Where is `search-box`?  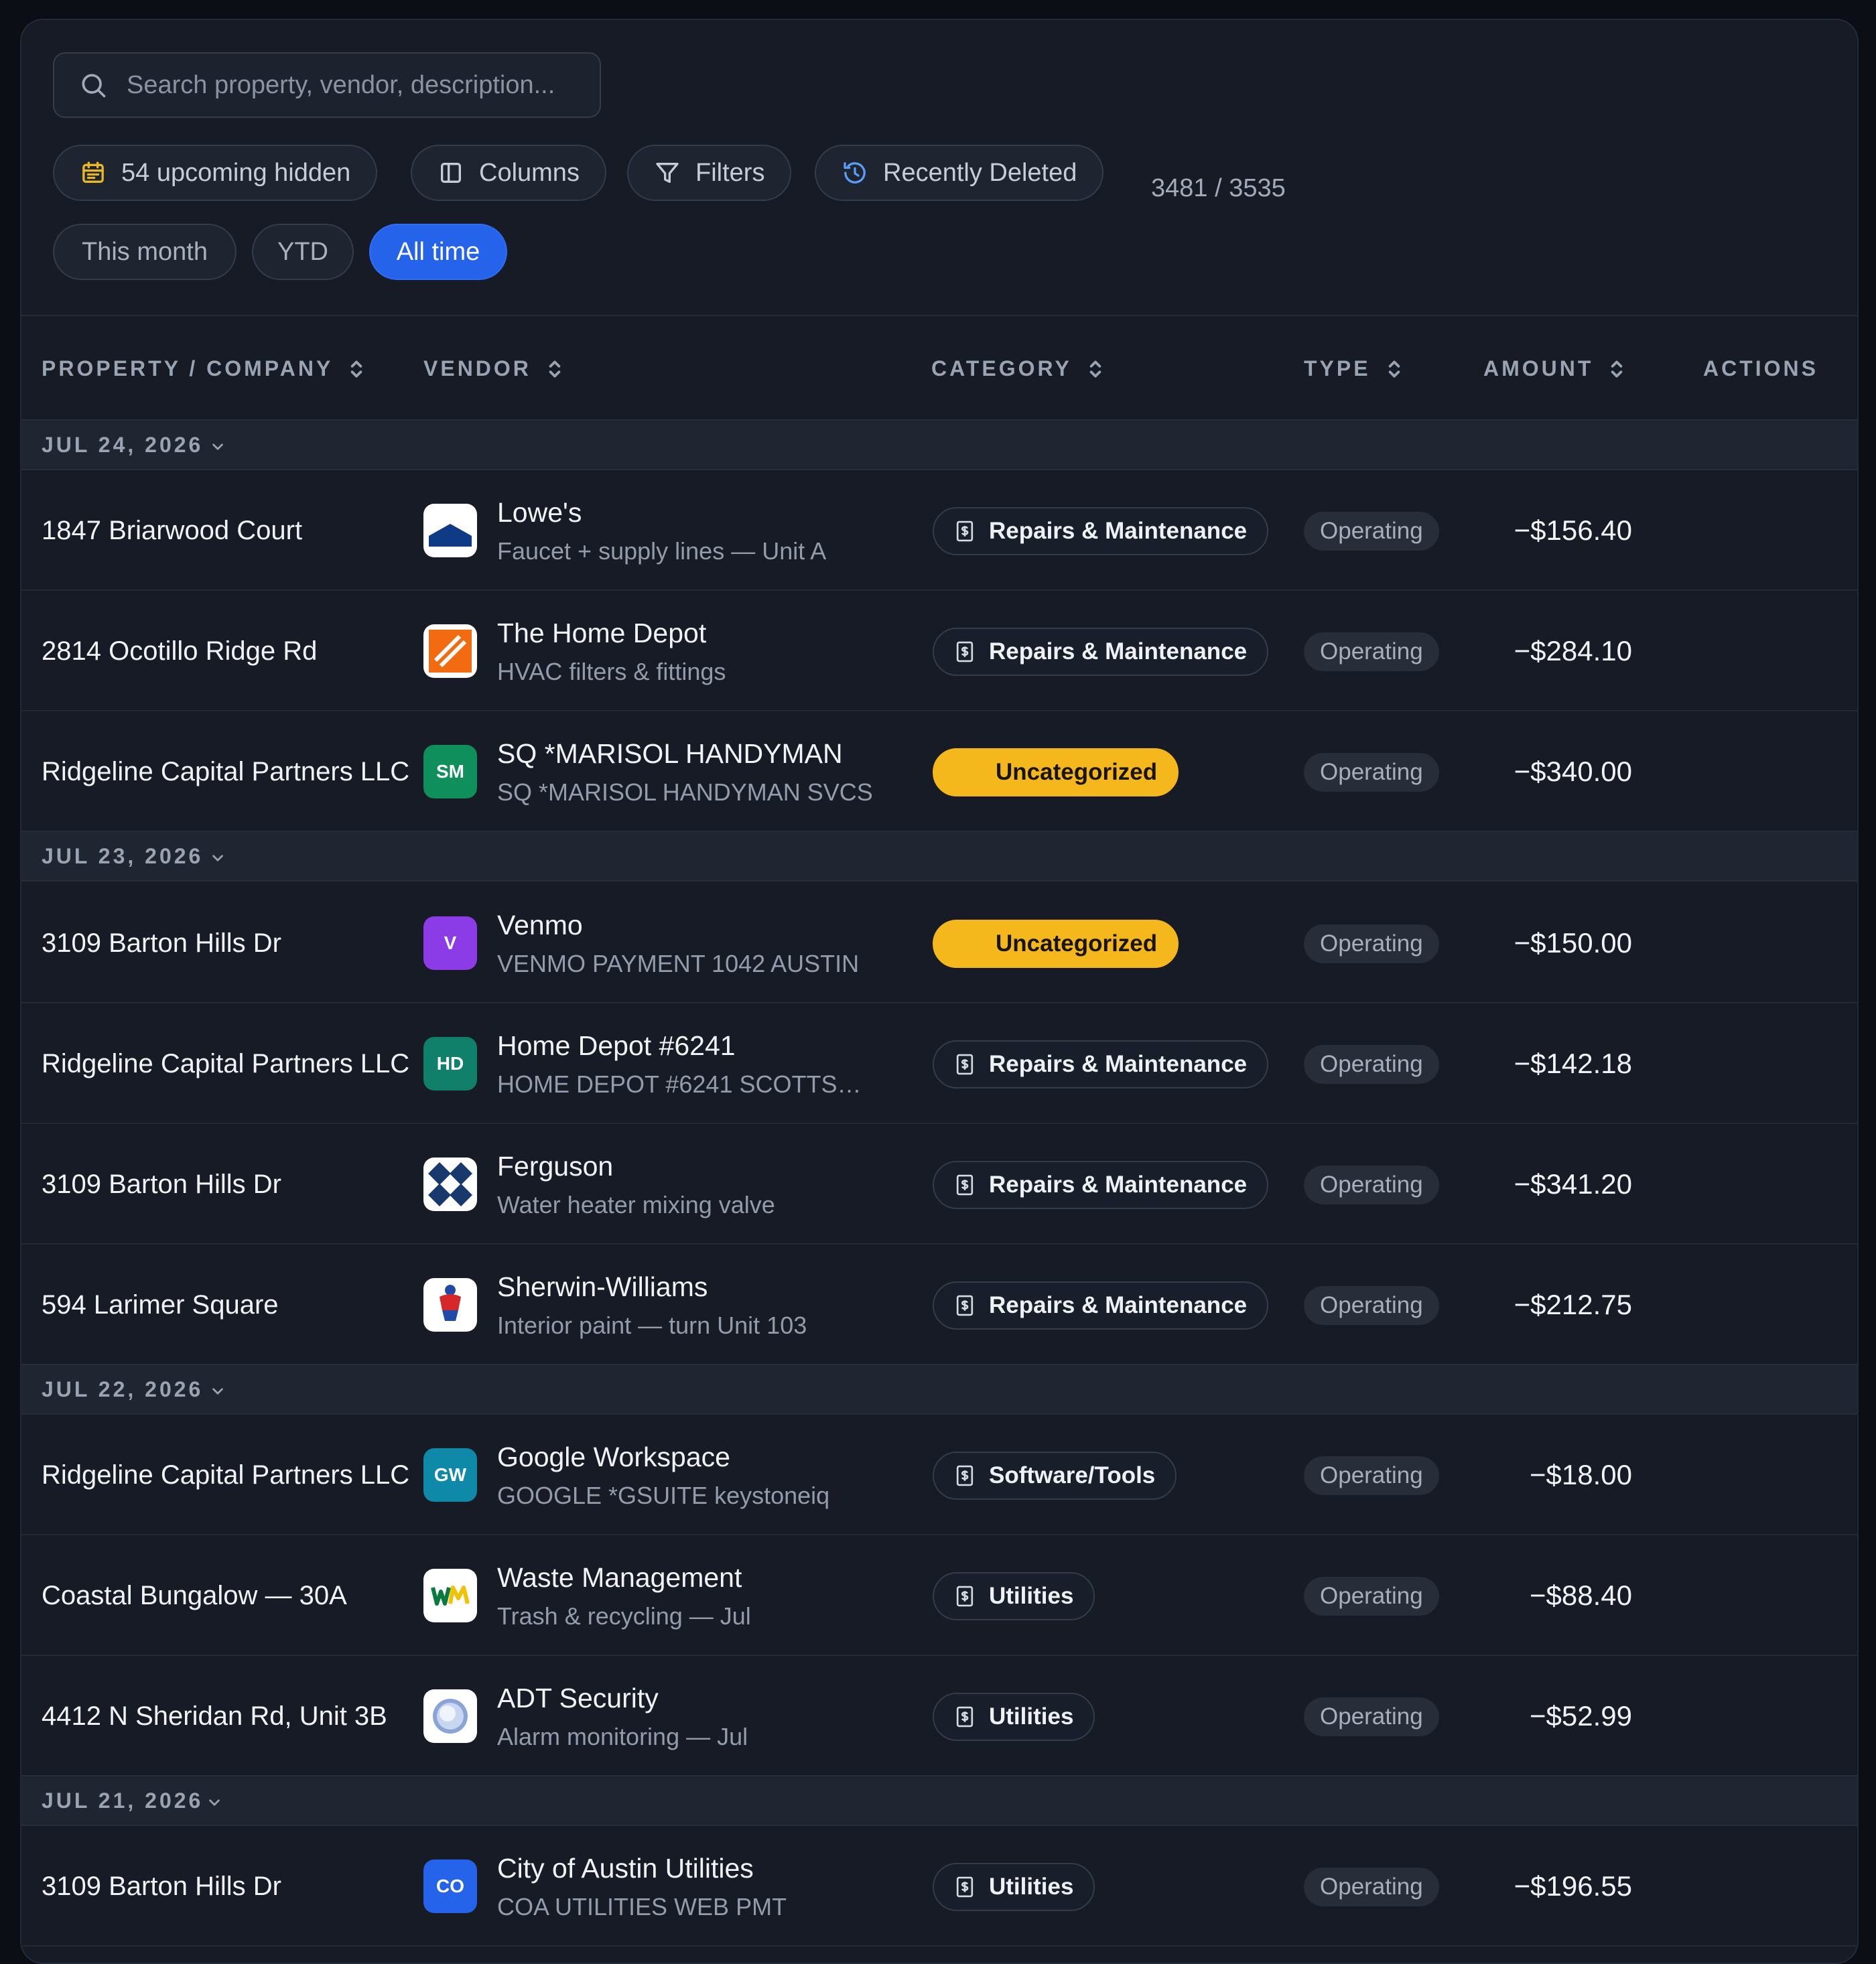
search-box is located at coordinates (327, 85).